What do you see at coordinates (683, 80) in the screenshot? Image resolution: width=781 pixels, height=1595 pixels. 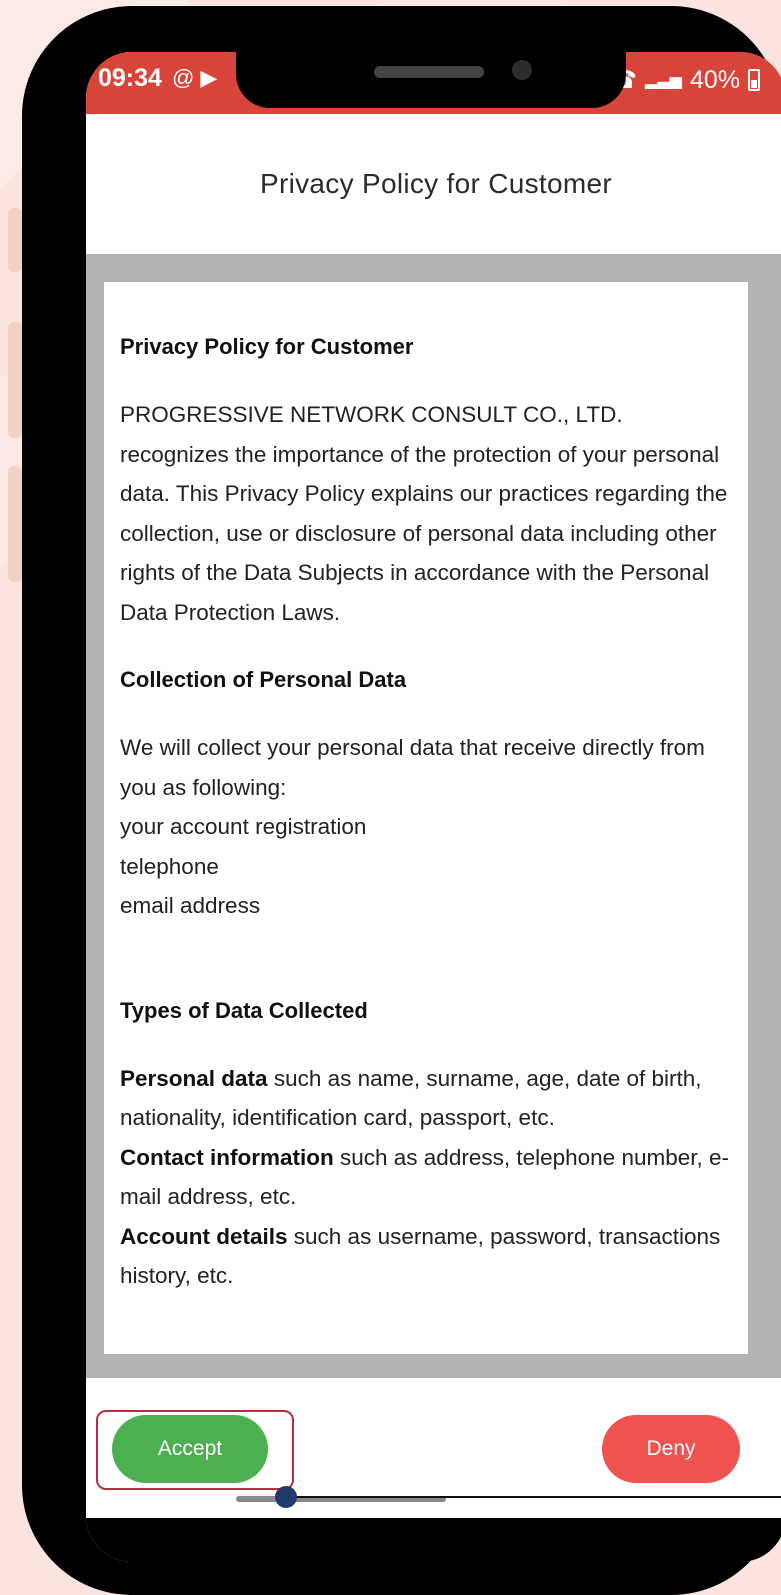 I see `status-icons-right: ☎ ▂▃▅ 40%` at bounding box center [683, 80].